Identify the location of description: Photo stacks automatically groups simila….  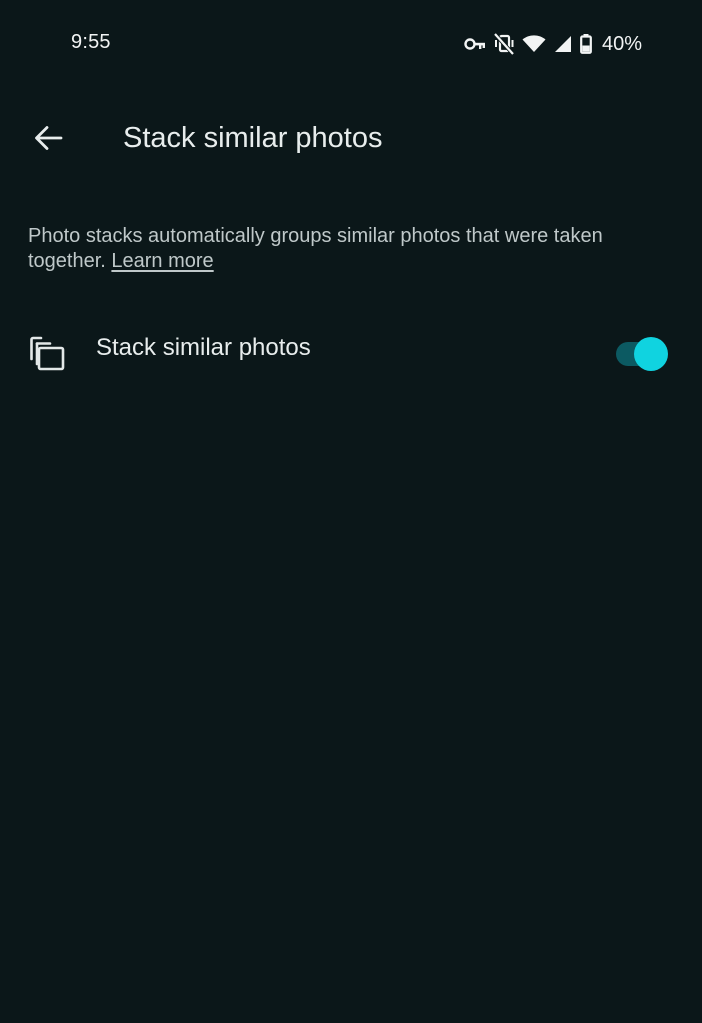
(348, 249).